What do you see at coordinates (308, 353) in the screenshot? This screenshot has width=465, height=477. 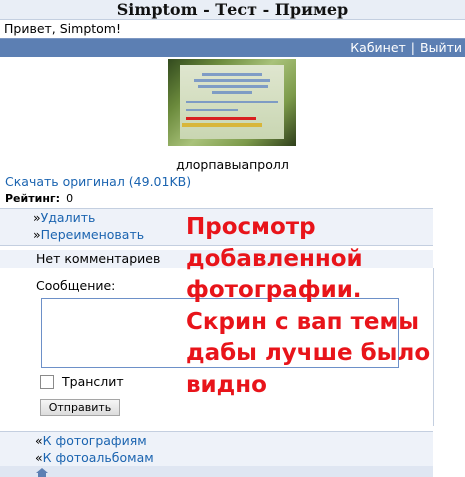 I see `annotation-line: дабы лучше было` at bounding box center [308, 353].